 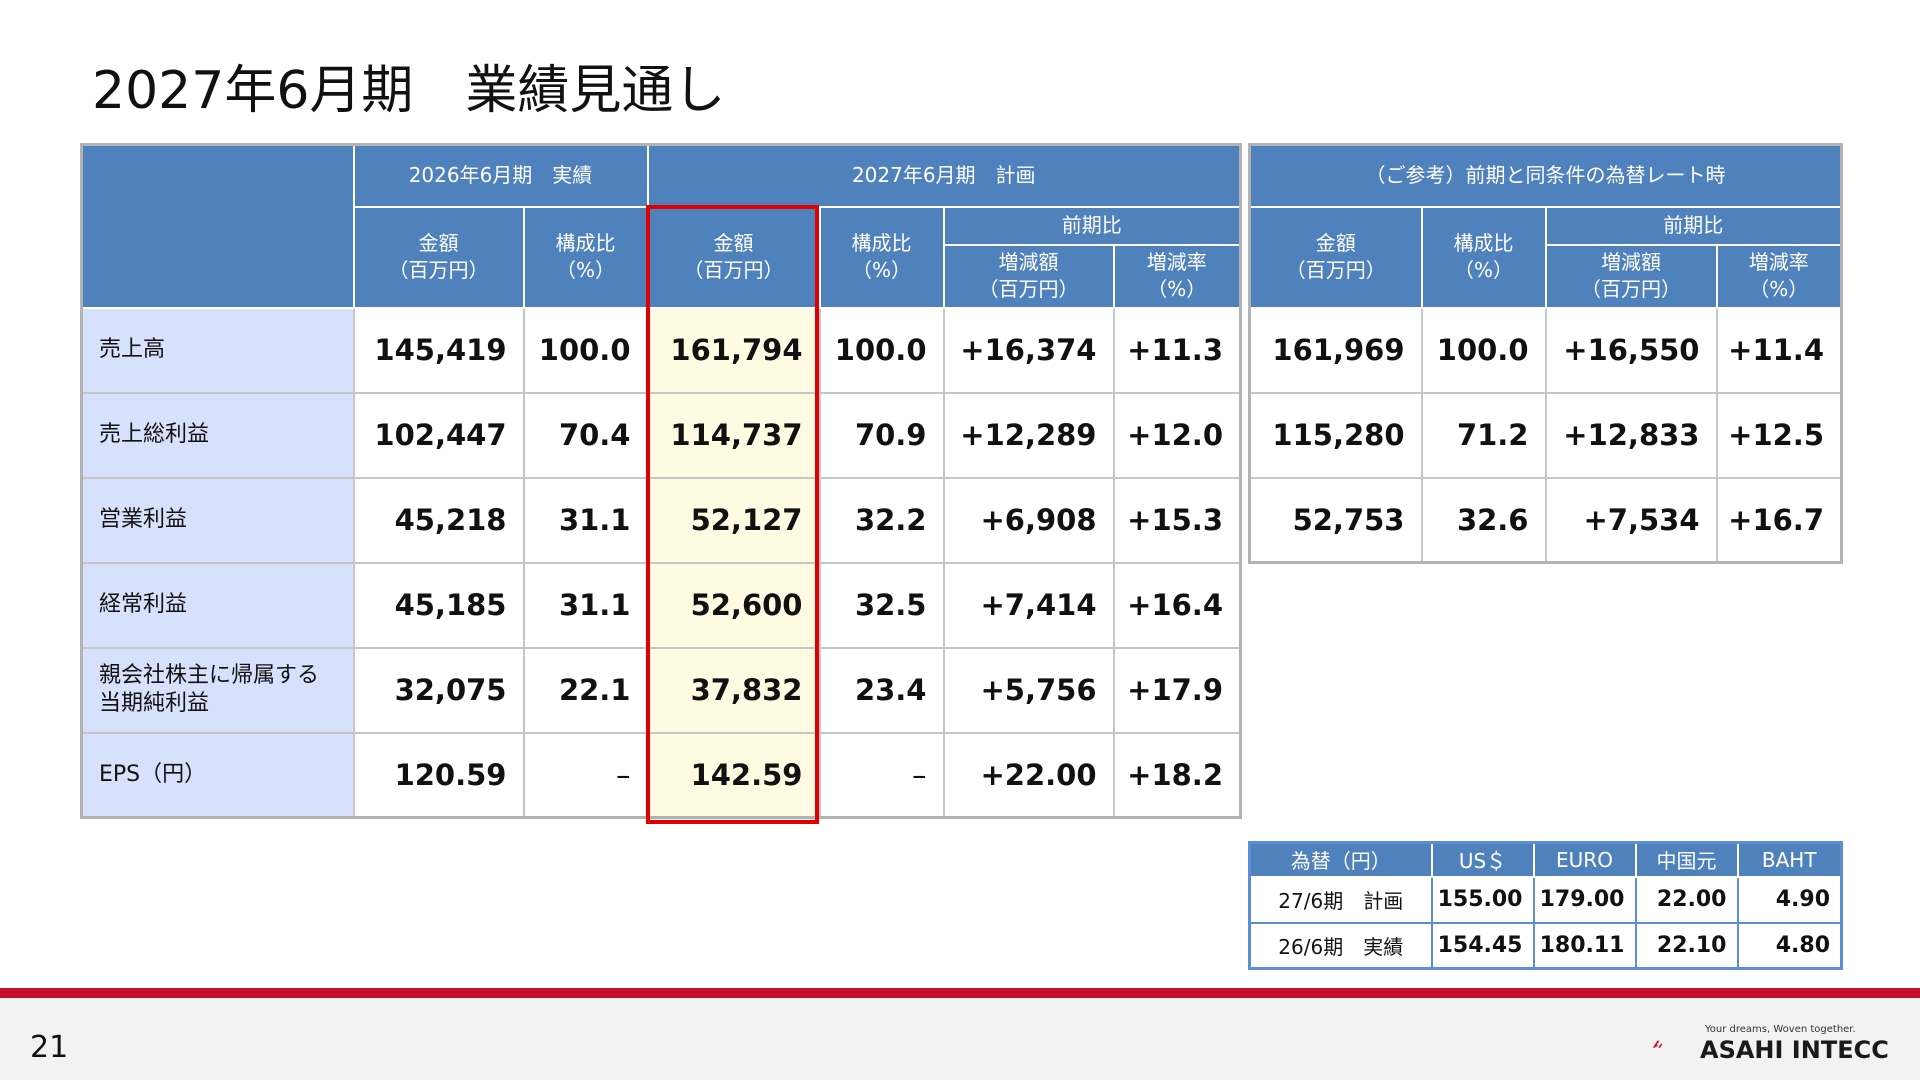 I want to click on row-label-line1: 営業利益, so click(x=143, y=519).